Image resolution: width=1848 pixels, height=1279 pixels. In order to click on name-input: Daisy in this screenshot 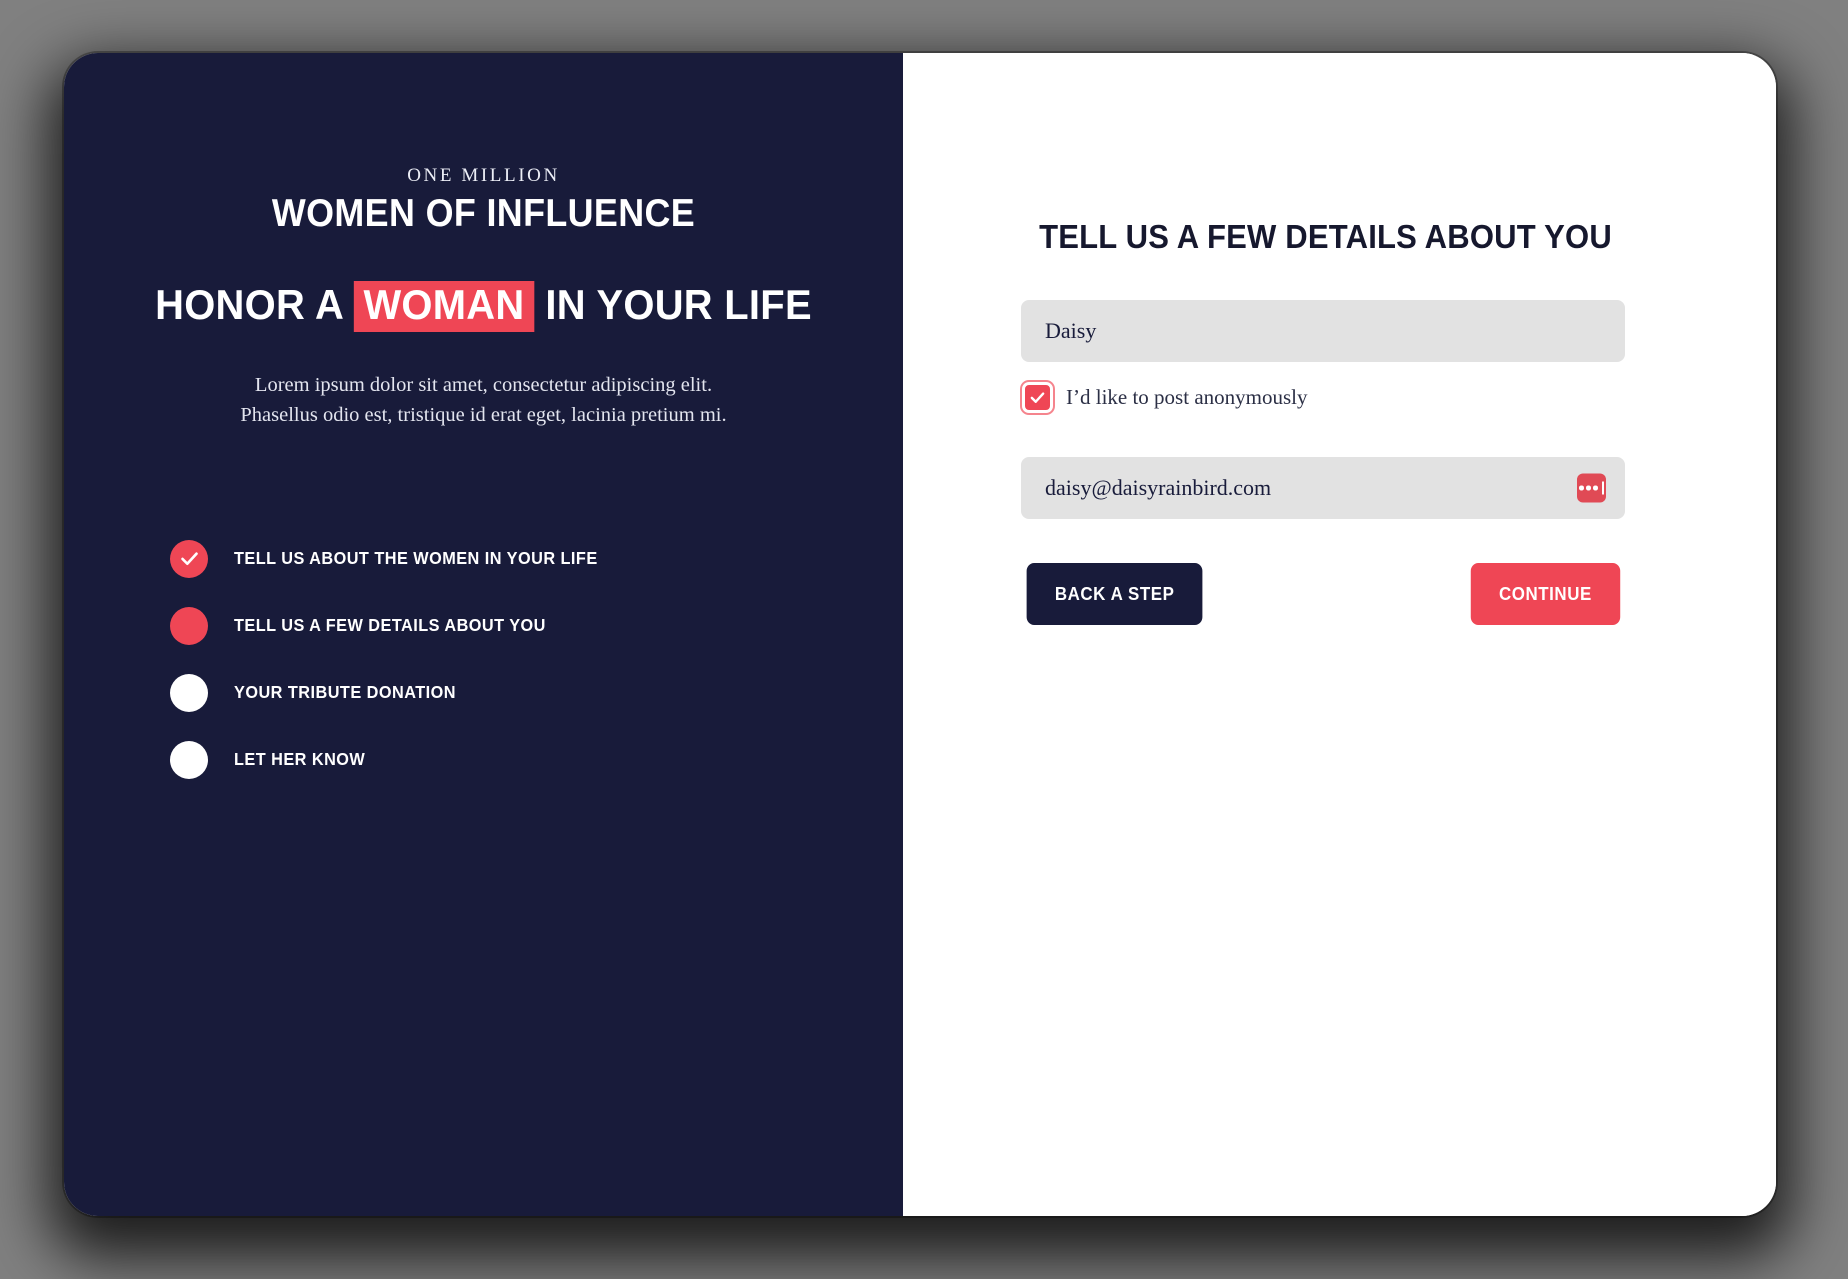, I will do `click(1323, 331)`.